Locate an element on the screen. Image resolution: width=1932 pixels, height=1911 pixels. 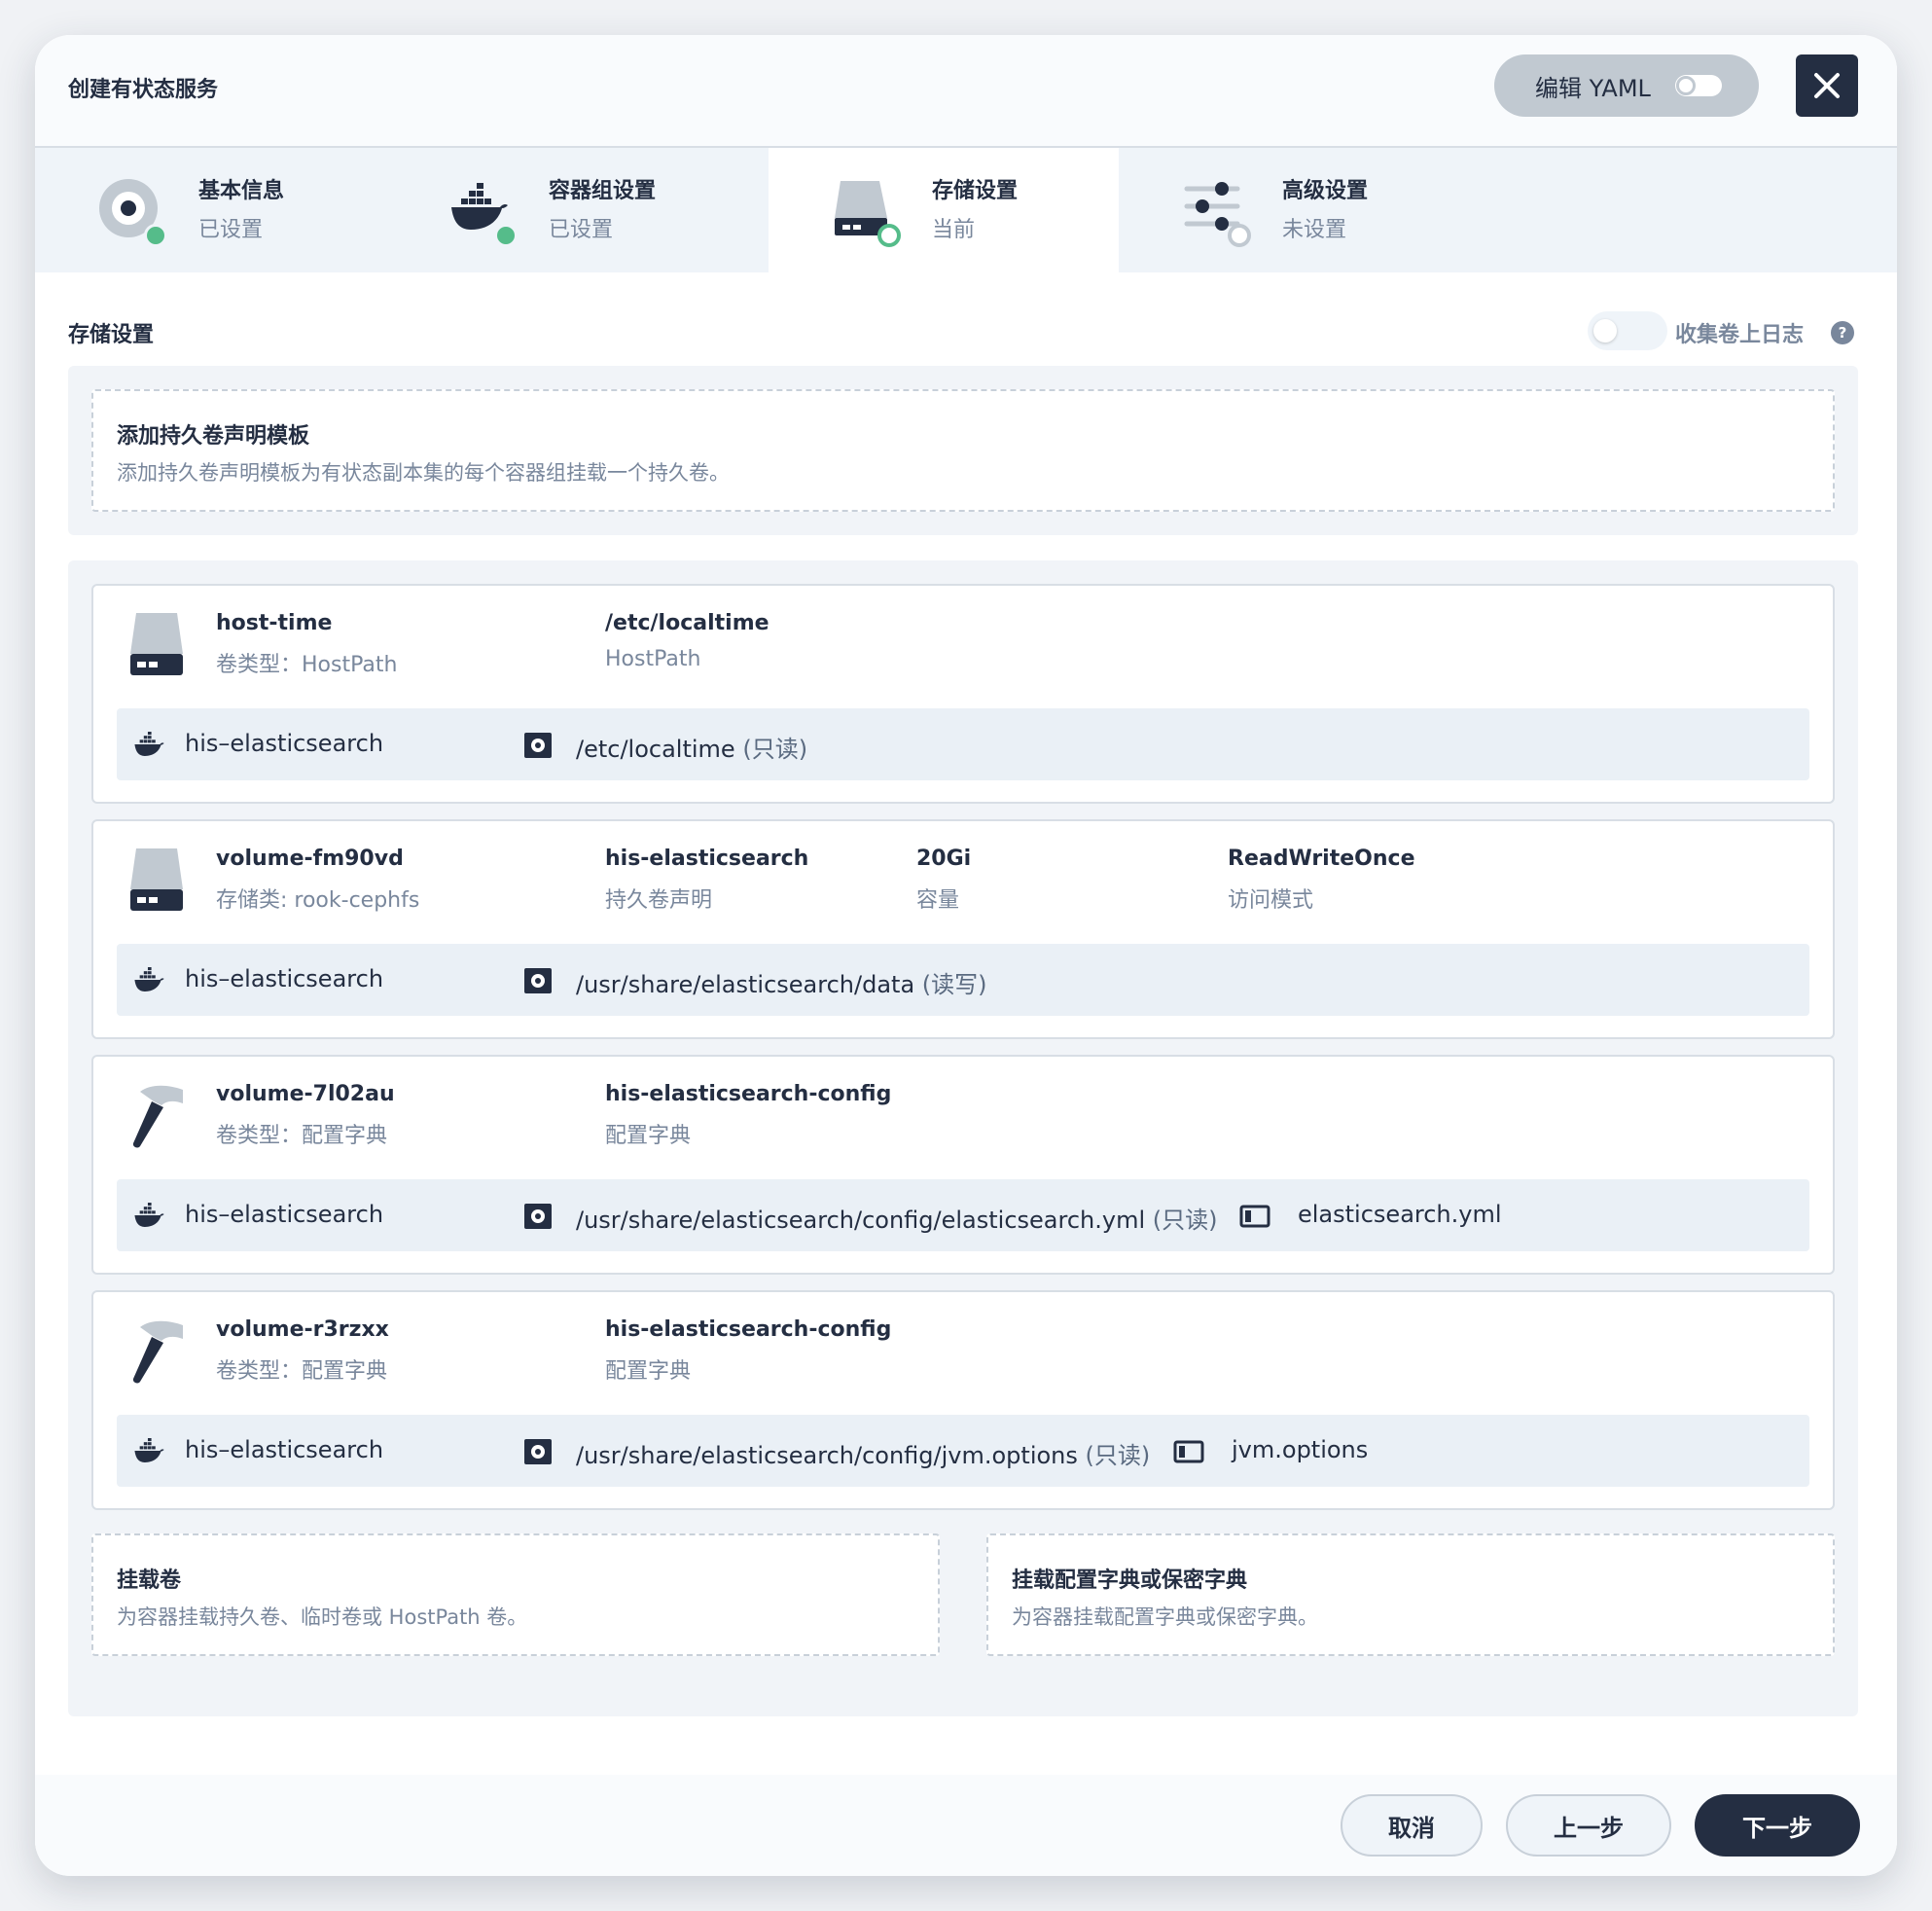
volume-name-col: volume-fm90vd 存储类: rook-cephfs is located at coordinates (317, 881).